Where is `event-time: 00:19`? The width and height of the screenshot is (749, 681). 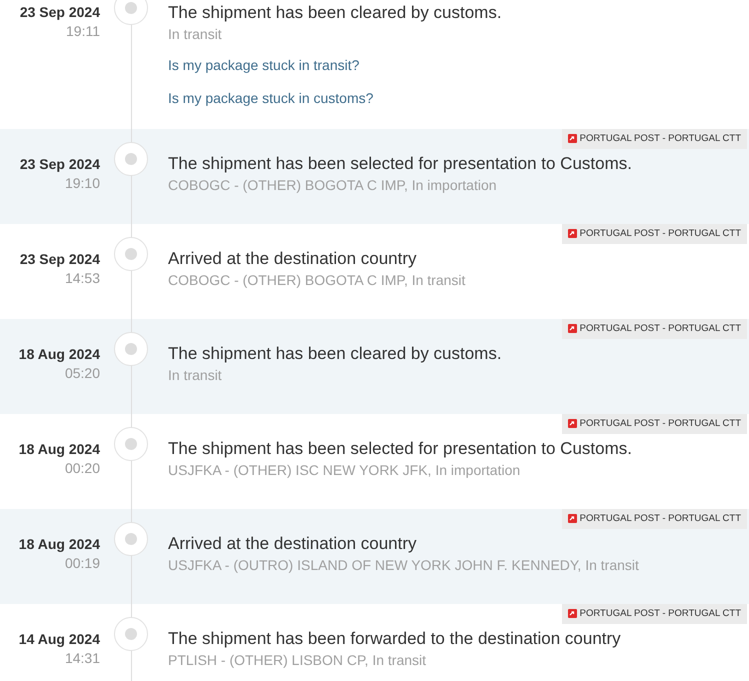 event-time: 00:19 is located at coordinates (82, 563).